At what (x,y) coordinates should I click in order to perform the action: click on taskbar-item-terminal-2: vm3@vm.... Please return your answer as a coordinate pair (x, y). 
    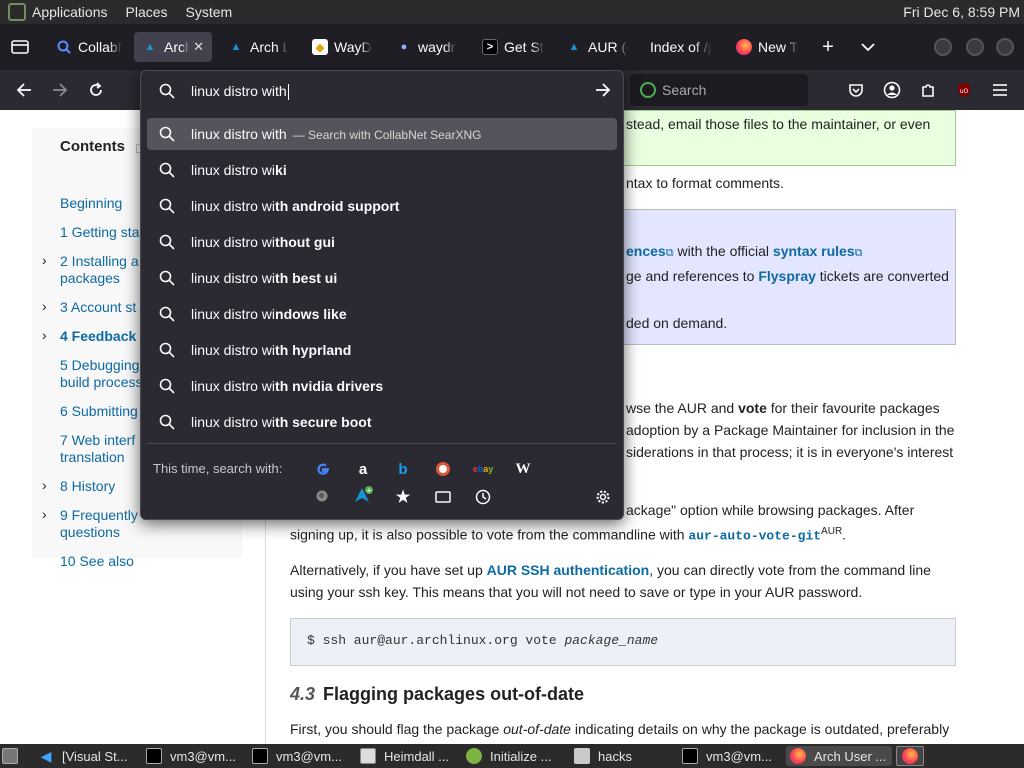
    Looking at the image, I should click on (302, 756).